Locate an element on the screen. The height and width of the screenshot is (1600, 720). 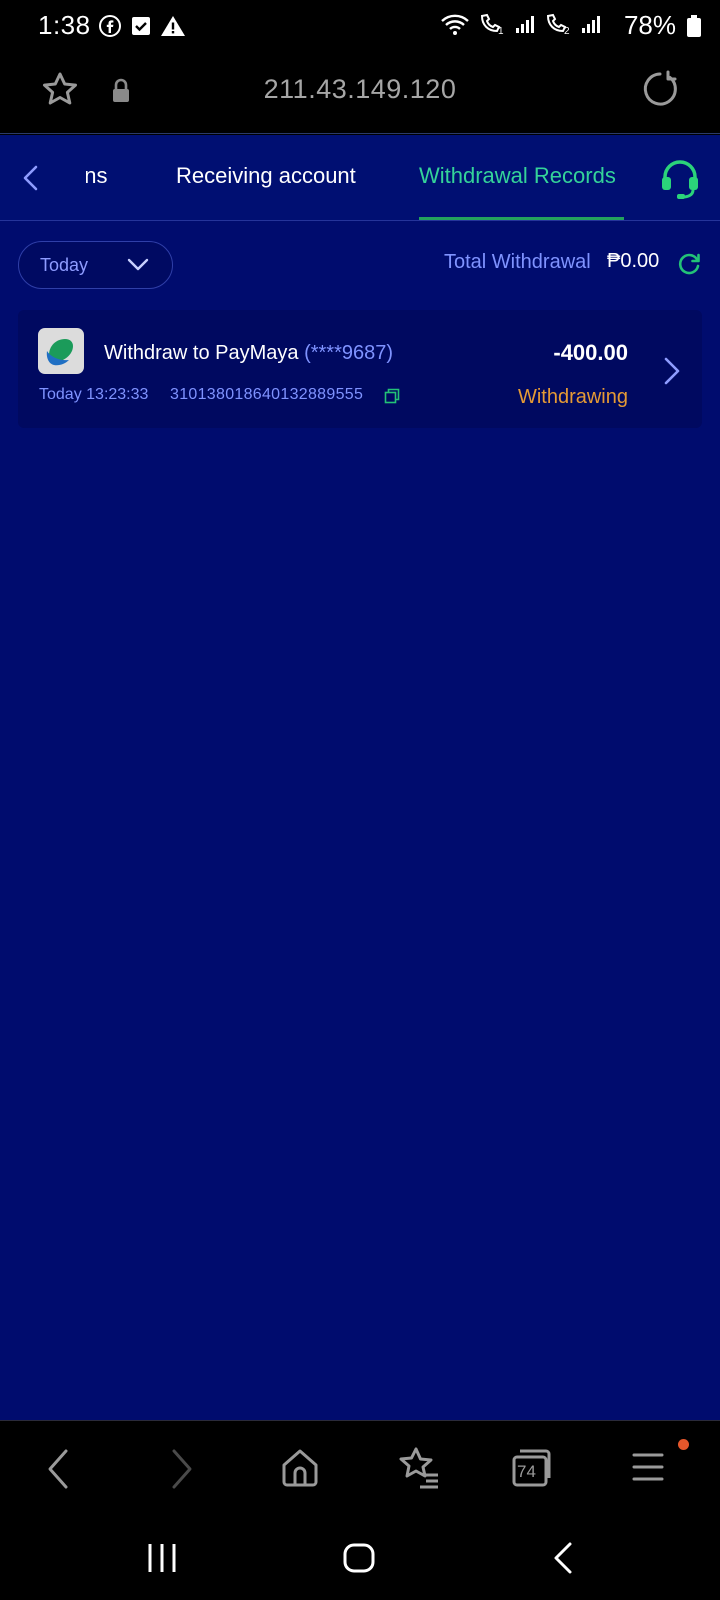
record-time: Today 13:23:33 is located at coordinates (94, 394).